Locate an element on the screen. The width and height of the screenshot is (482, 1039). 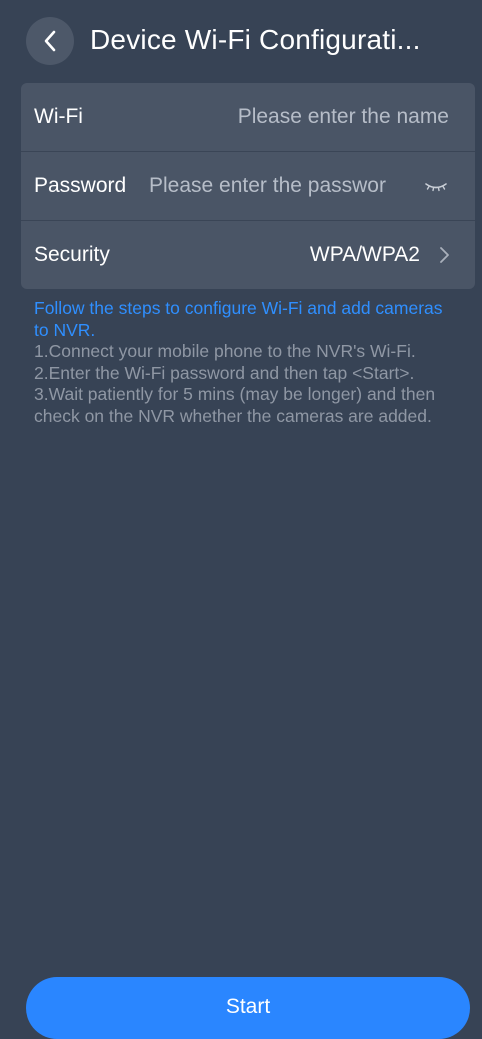
eye-closed-icon is located at coordinates (436, 186).